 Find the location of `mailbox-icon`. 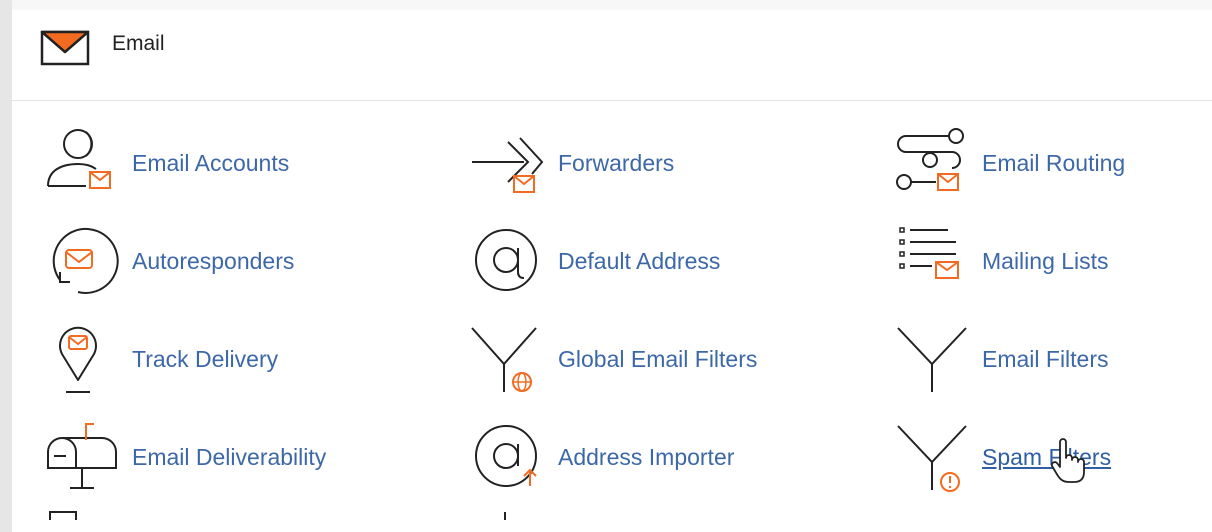

mailbox-icon is located at coordinates (82, 456).